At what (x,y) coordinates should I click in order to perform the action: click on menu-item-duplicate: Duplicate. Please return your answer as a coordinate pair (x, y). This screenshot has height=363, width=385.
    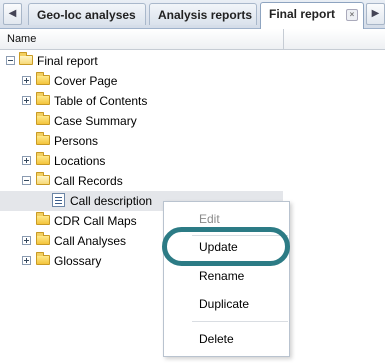
    Looking at the image, I should click on (226, 304).